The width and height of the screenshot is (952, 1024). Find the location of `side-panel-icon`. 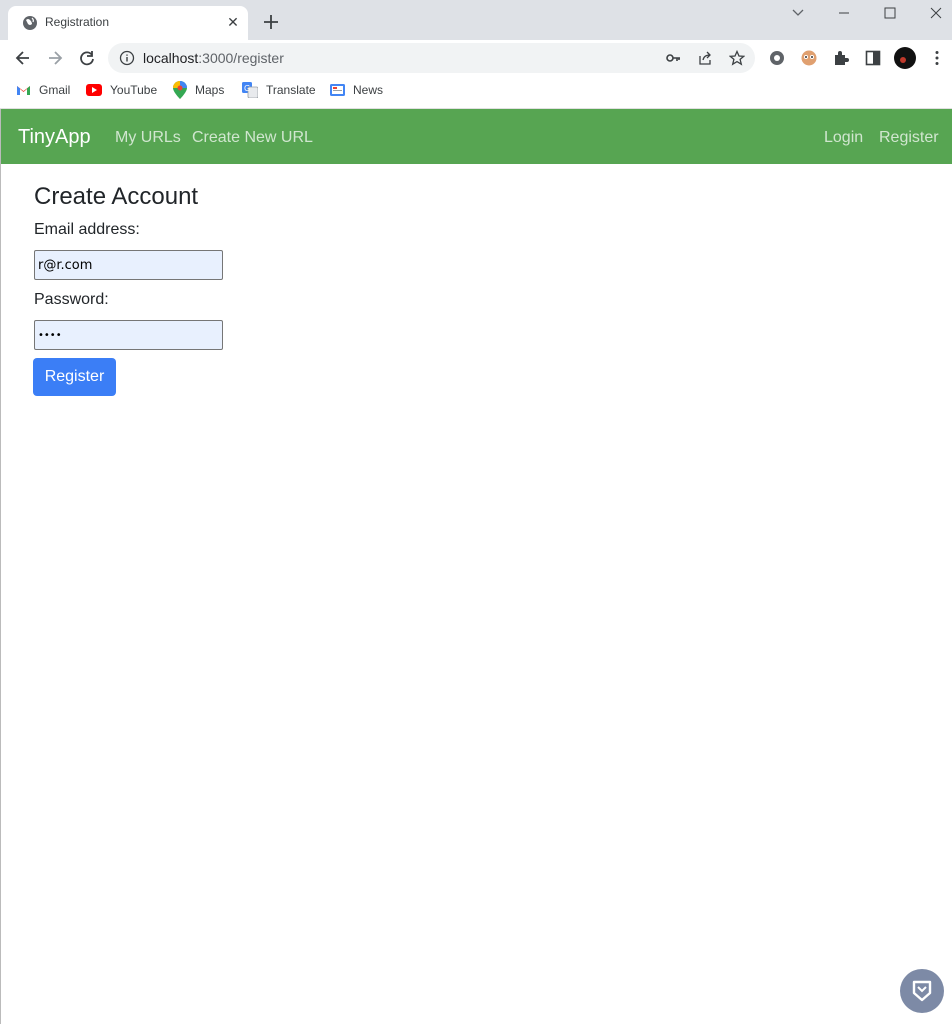

side-panel-icon is located at coordinates (873, 58).